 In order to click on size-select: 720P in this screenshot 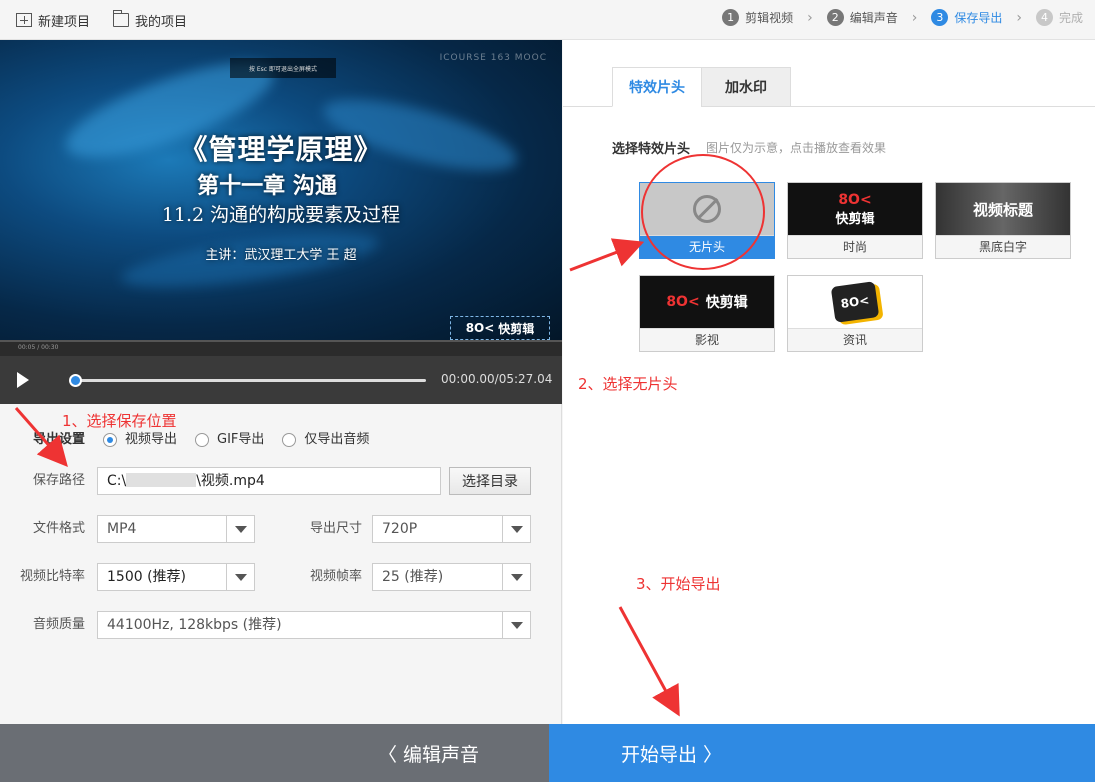, I will do `click(451, 529)`.